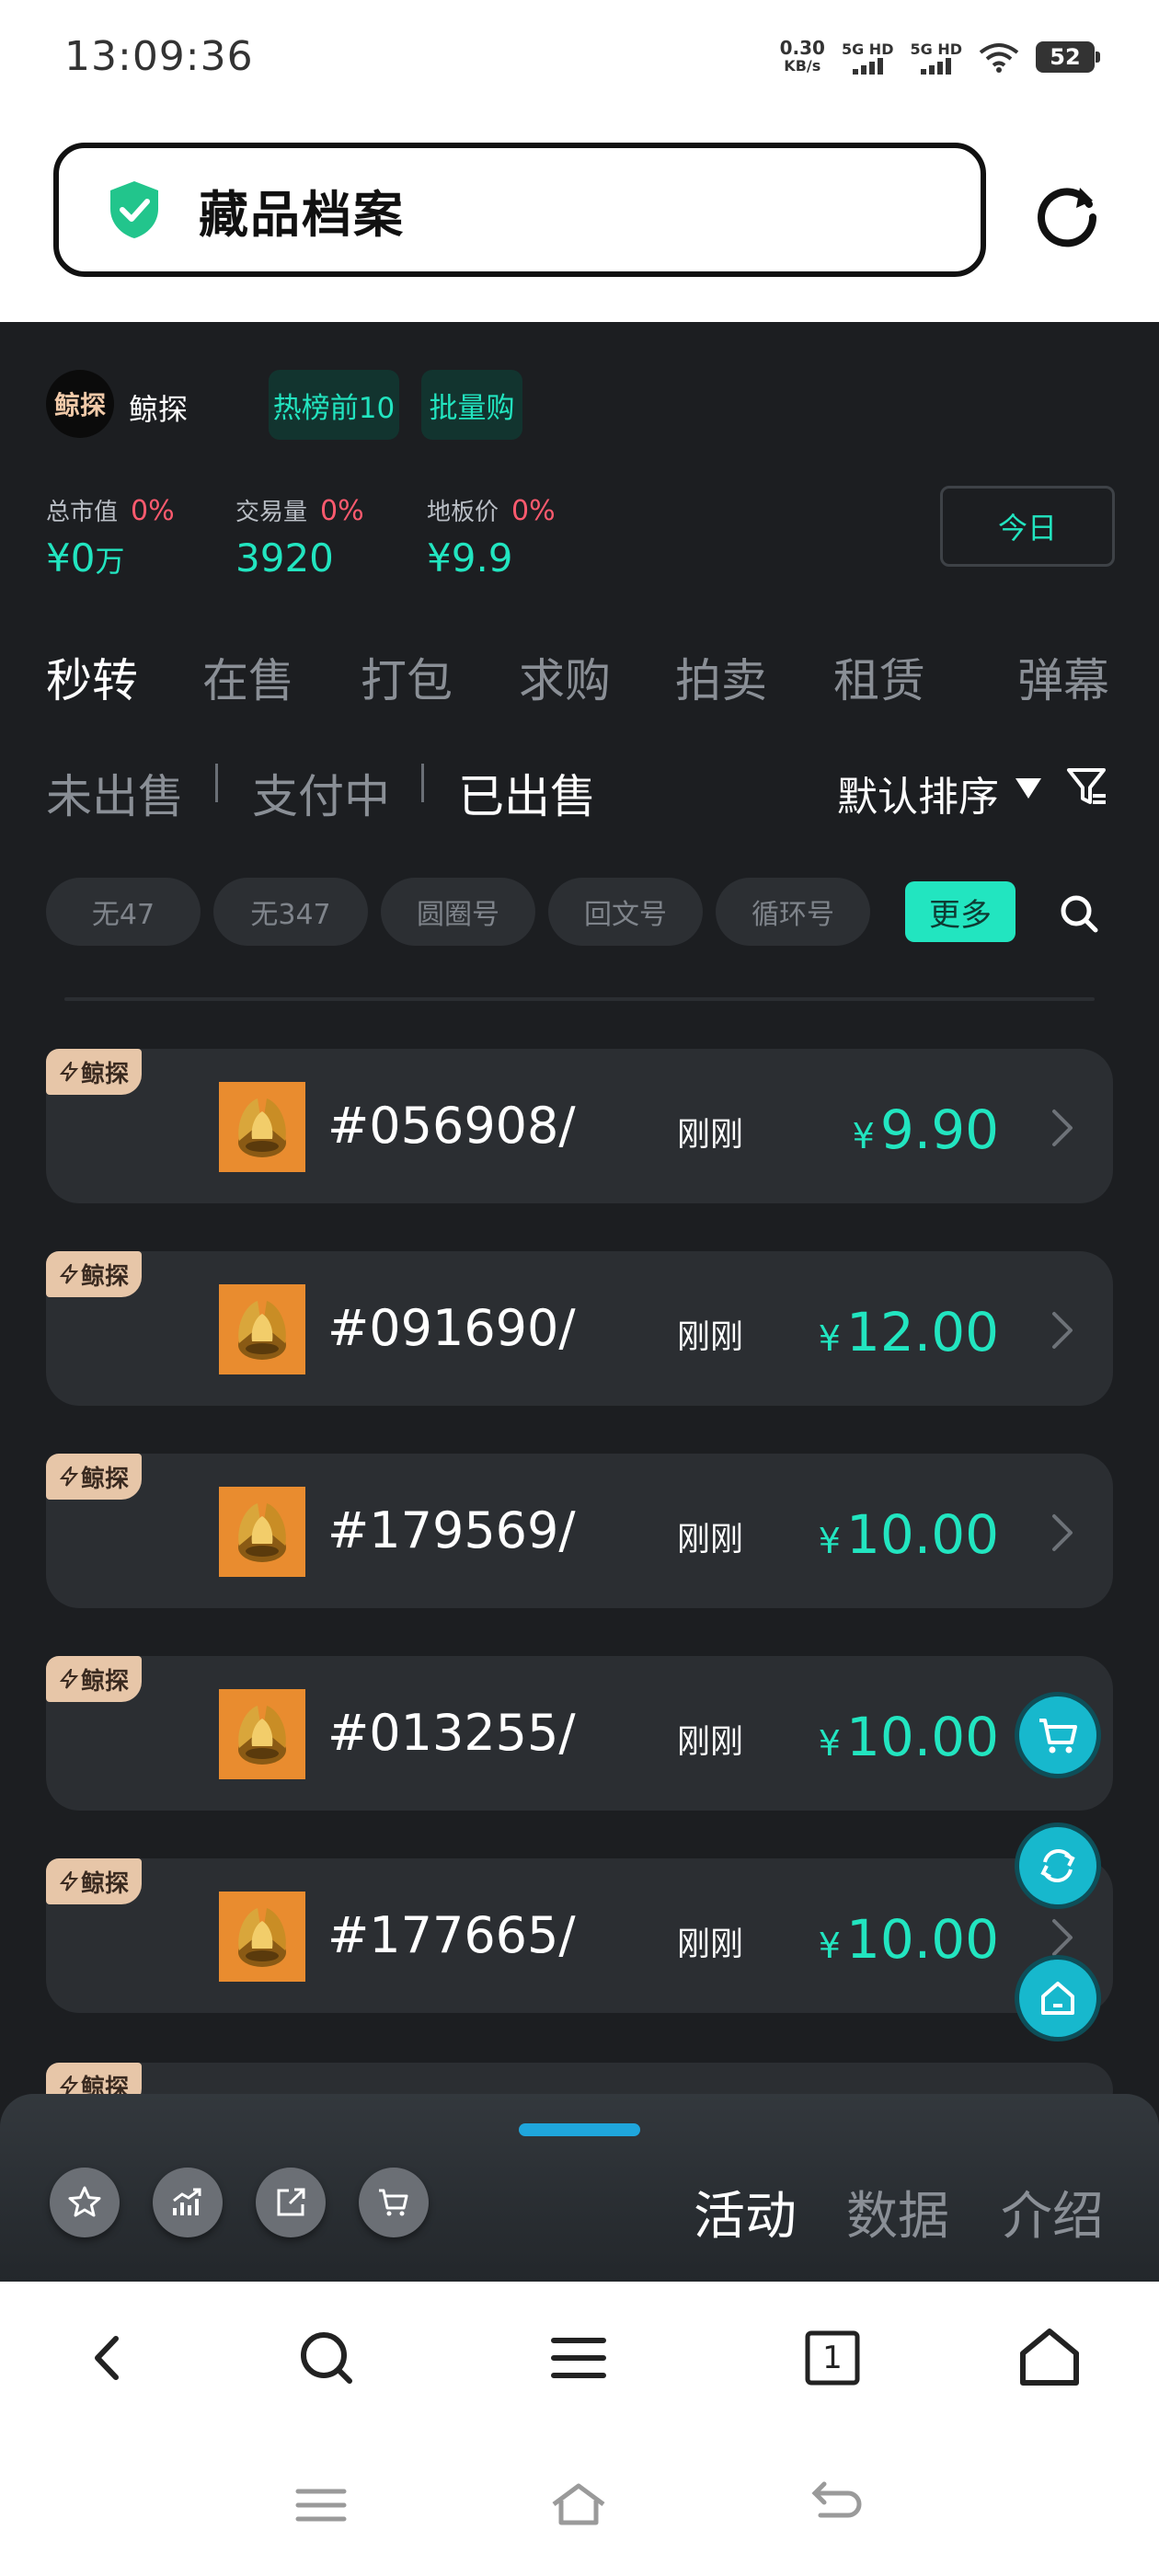 The height and width of the screenshot is (2576, 1159). Describe the element at coordinates (394, 2202) in the screenshot. I see `cart-button` at that location.